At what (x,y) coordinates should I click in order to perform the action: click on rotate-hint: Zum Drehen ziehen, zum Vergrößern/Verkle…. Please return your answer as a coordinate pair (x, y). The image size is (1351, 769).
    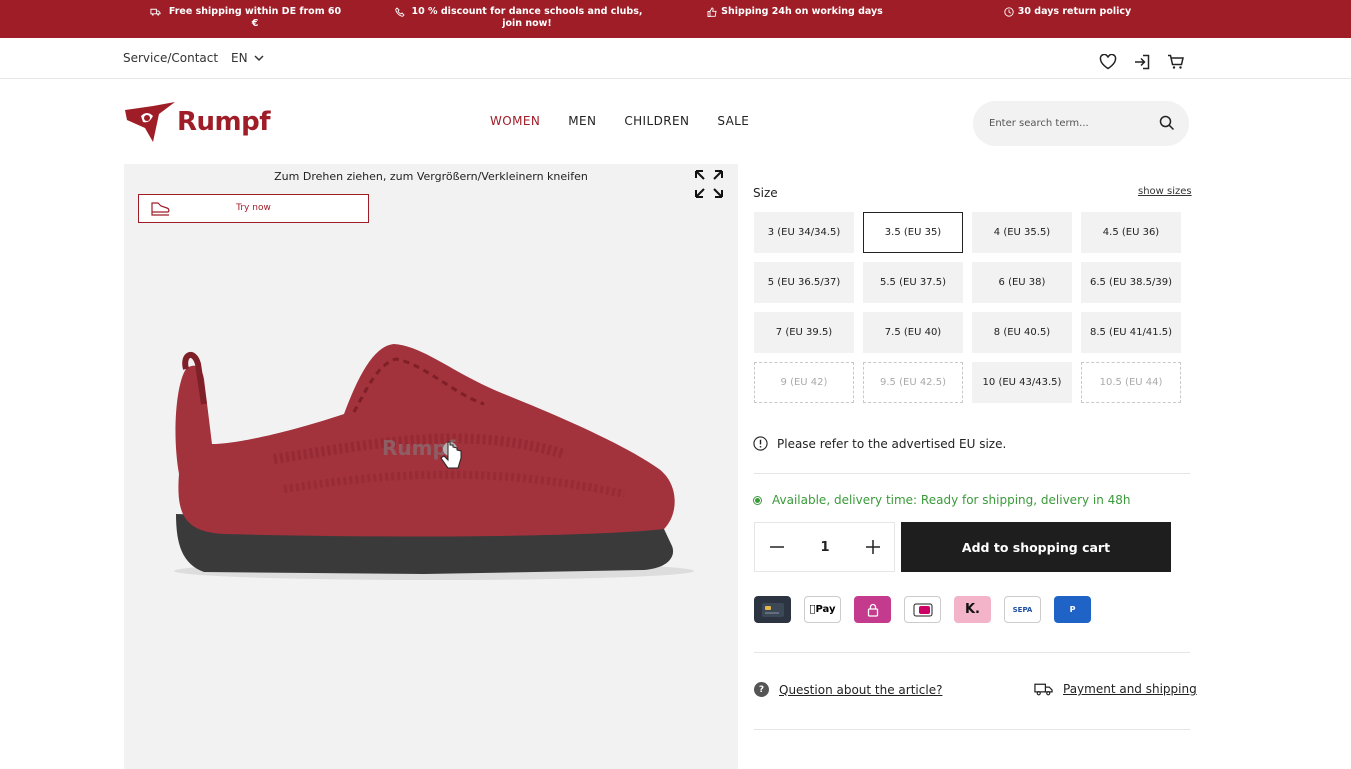
    Looking at the image, I should click on (431, 176).